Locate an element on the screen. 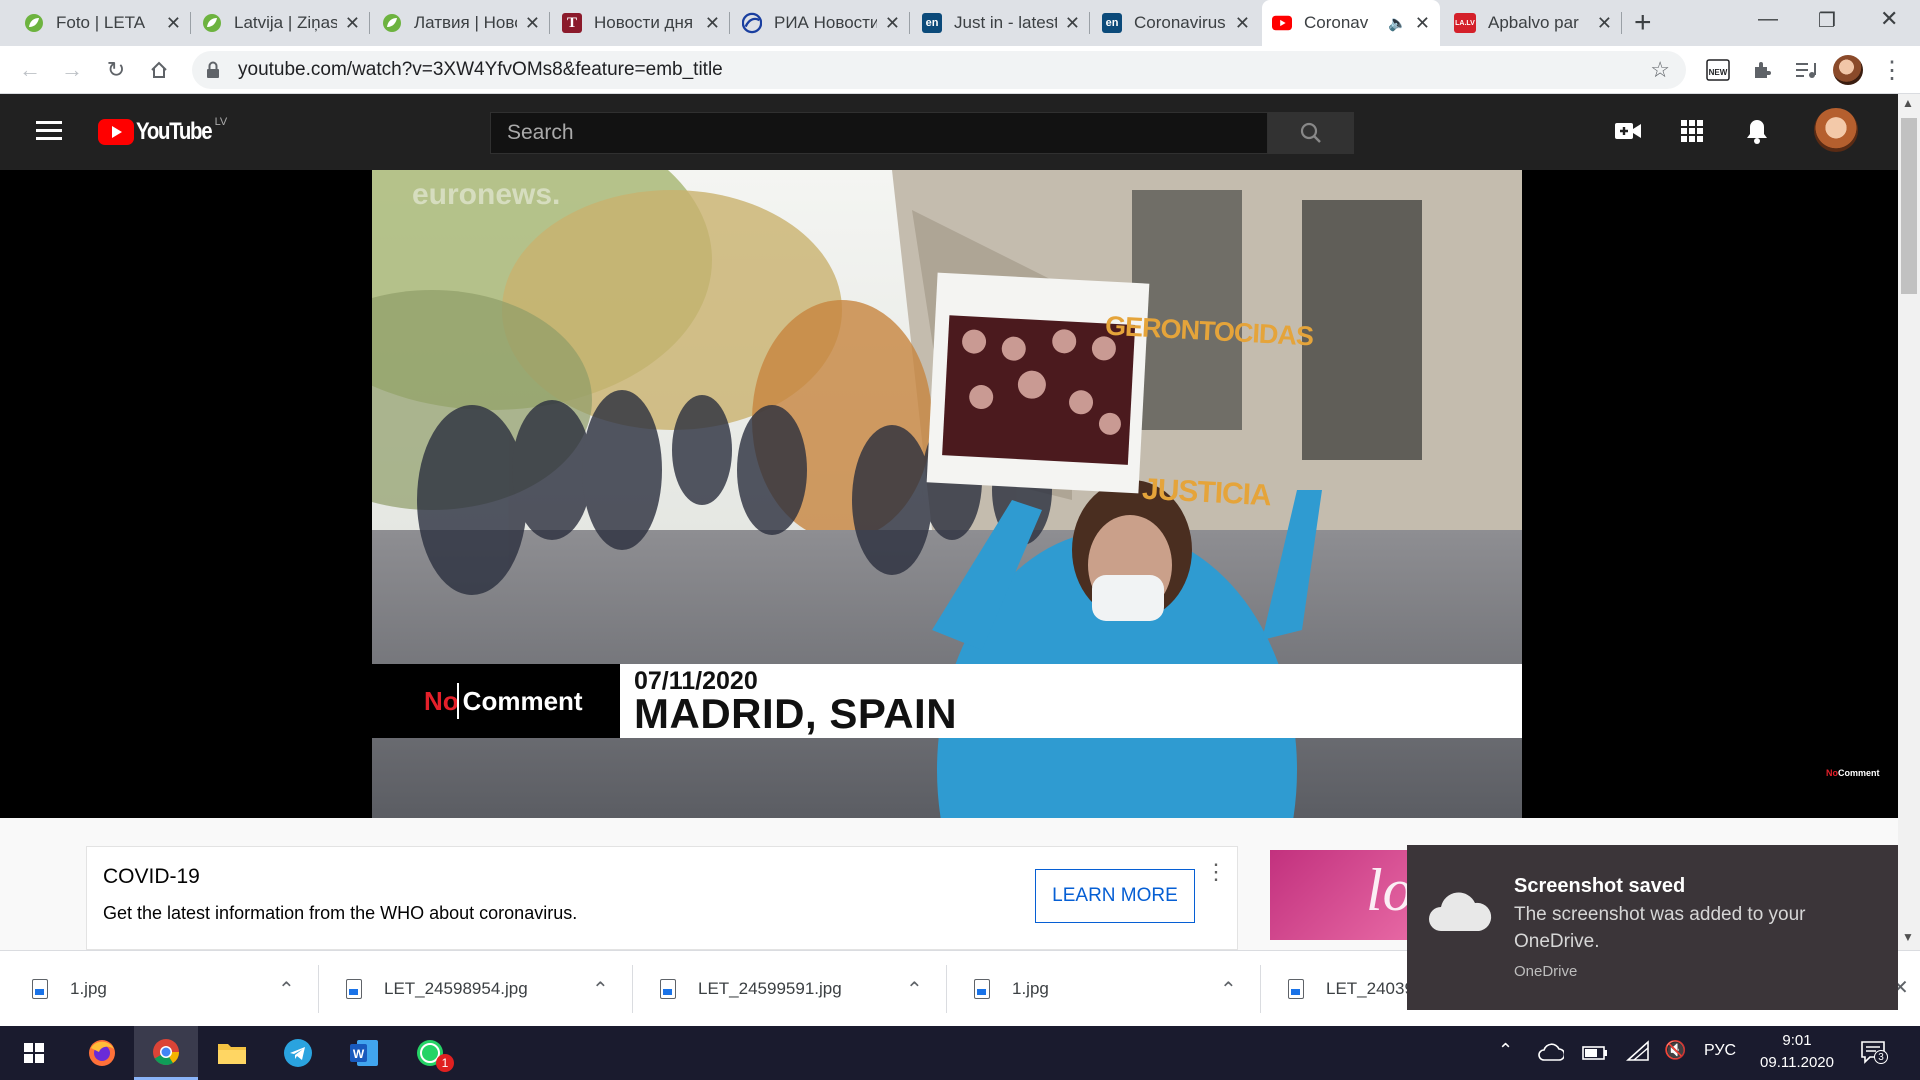 The height and width of the screenshot is (1080, 1920). download-filename: 1.jpg is located at coordinates (1030, 988).